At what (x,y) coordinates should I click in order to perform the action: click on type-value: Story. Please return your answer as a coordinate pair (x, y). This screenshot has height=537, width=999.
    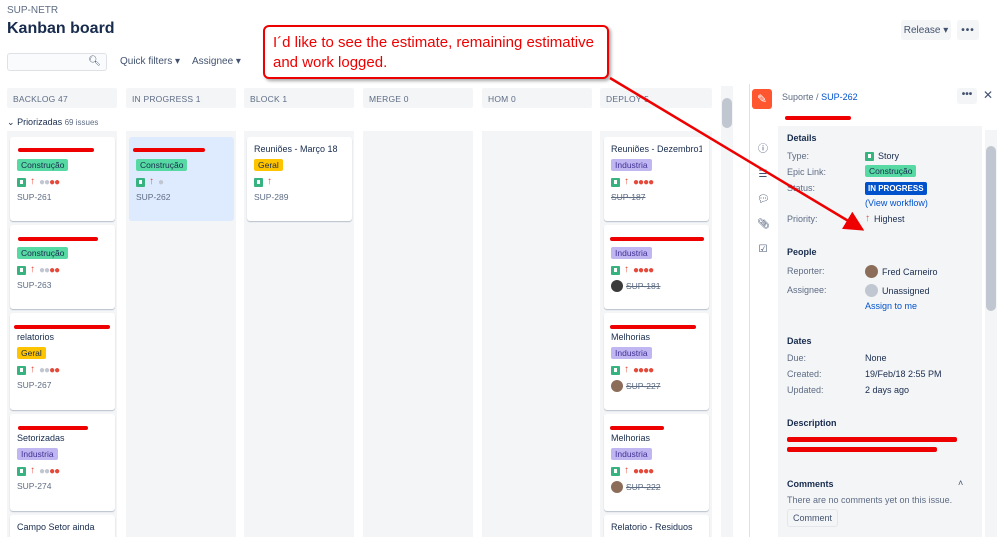
    Looking at the image, I should click on (882, 156).